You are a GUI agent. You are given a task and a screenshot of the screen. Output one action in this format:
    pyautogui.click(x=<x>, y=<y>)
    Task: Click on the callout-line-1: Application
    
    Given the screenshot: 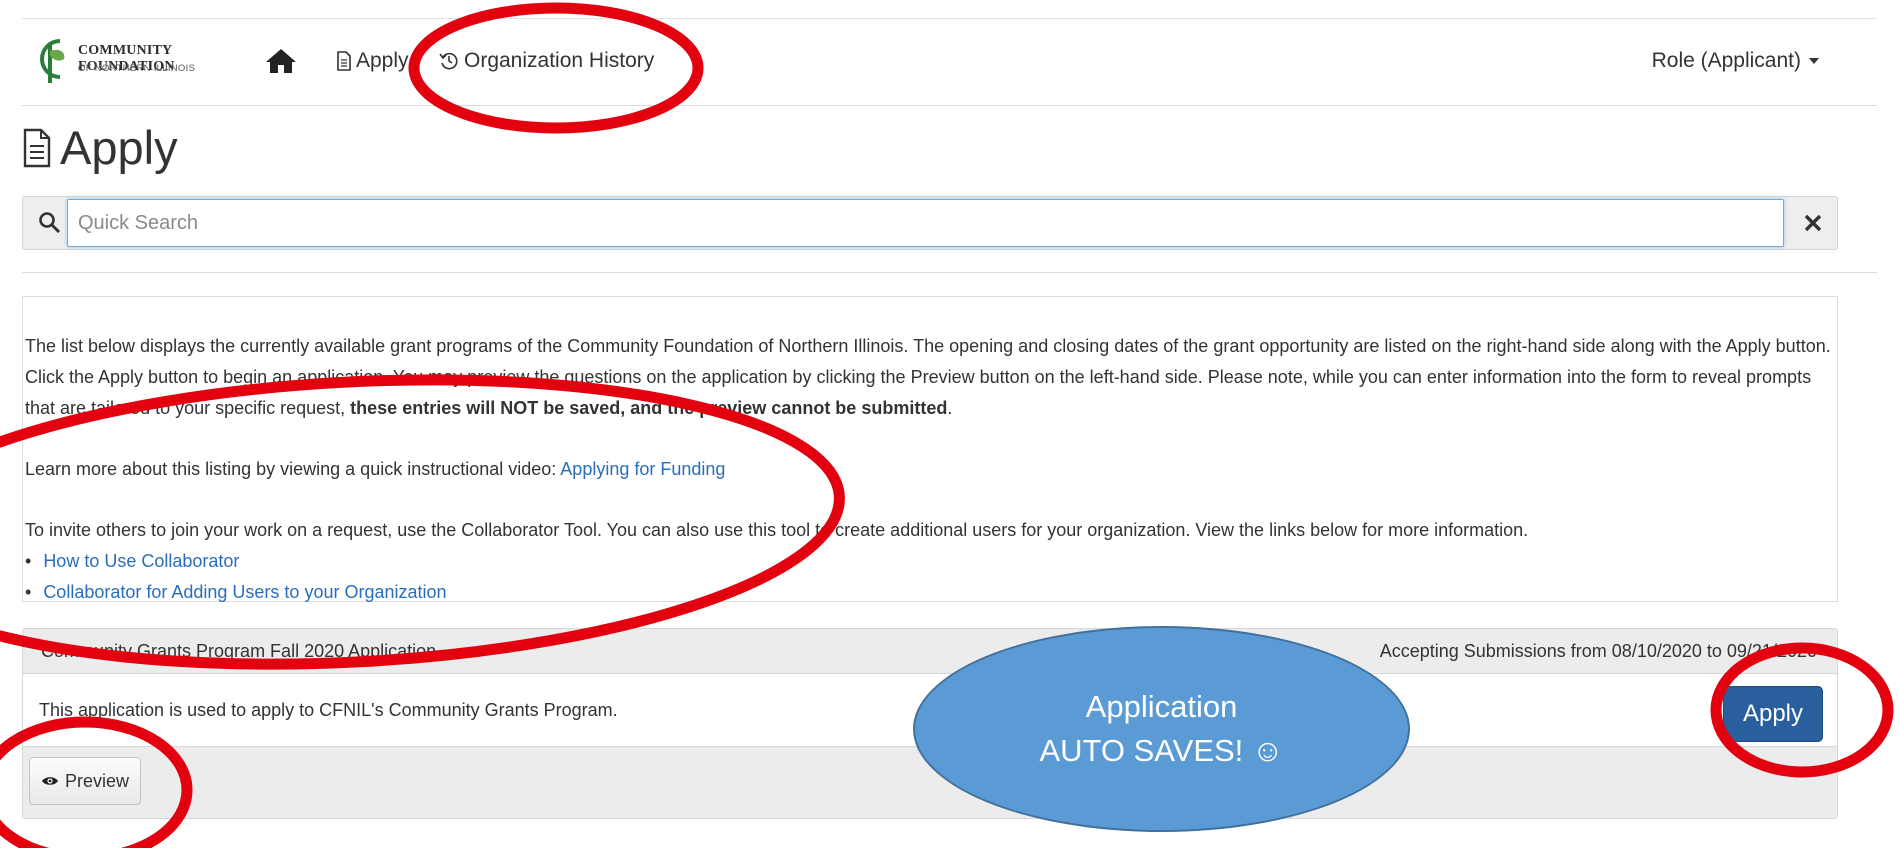 What is the action you would take?
    pyautogui.click(x=1161, y=706)
    